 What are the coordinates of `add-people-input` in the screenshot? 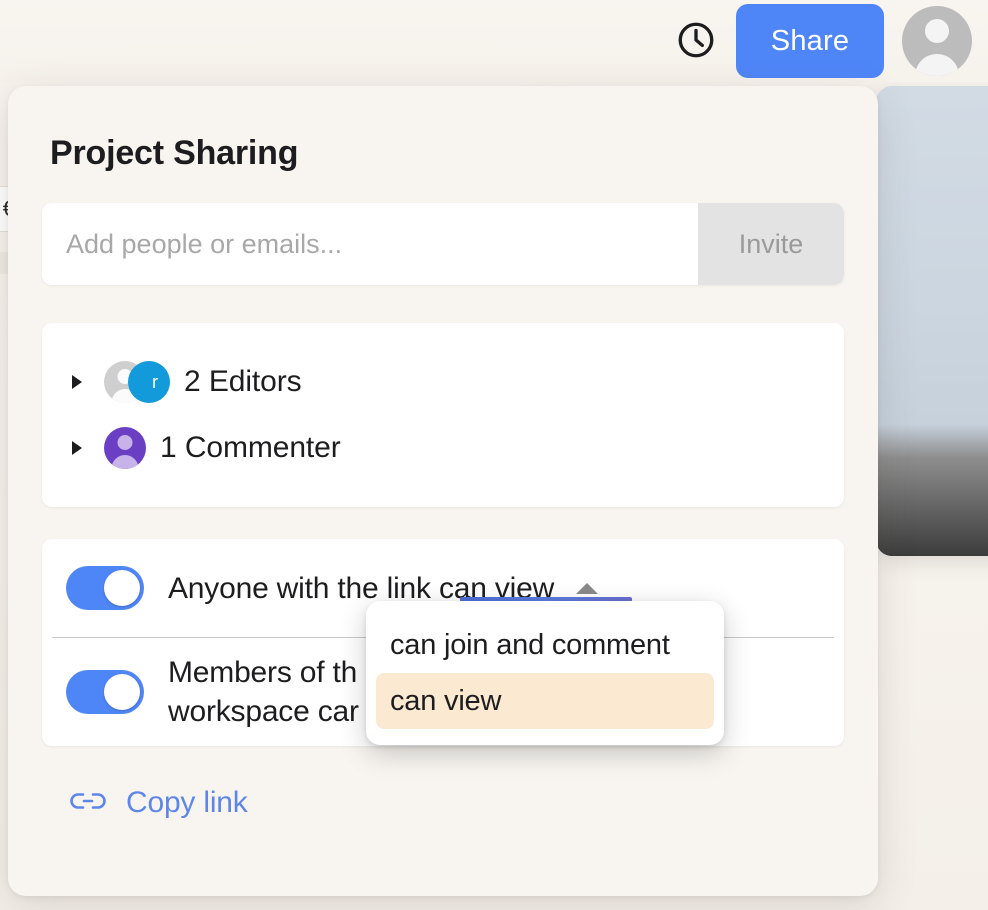 It's located at (370, 244).